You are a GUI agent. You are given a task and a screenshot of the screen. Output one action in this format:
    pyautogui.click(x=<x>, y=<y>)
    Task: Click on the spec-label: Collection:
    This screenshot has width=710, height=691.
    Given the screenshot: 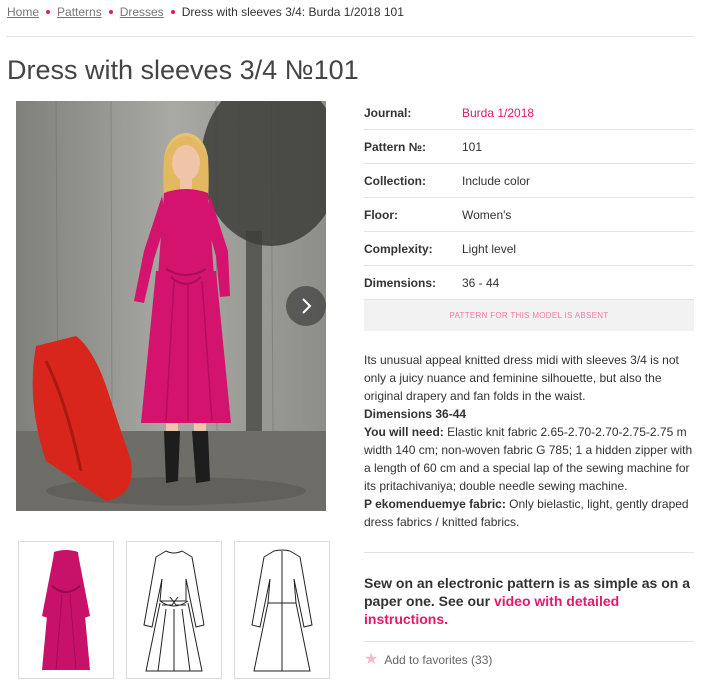 What is the action you would take?
    pyautogui.click(x=395, y=180)
    